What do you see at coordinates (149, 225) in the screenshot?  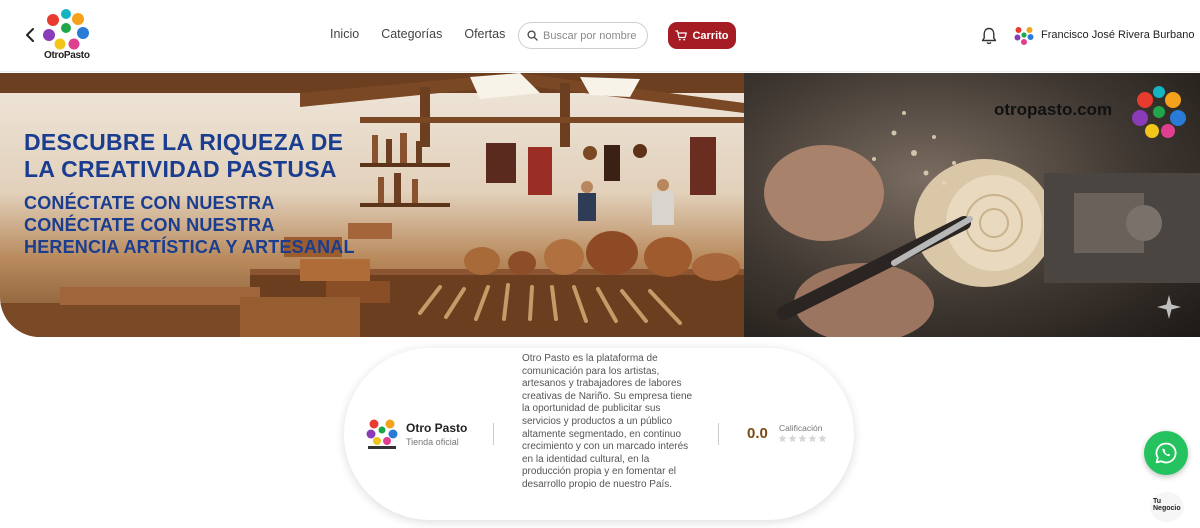 I see `subline-2: CONÉCTATE CON NUESTRA` at bounding box center [149, 225].